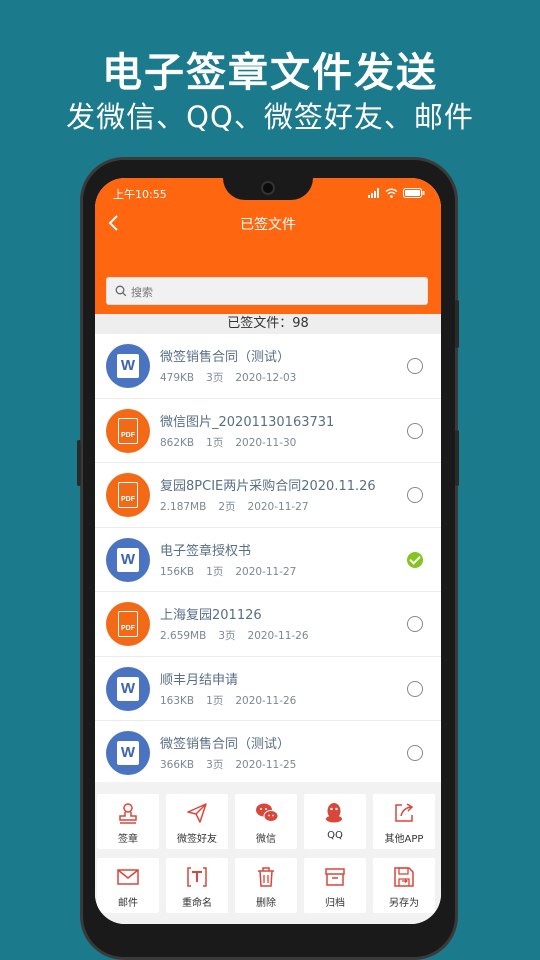 This screenshot has width=540, height=960. What do you see at coordinates (268, 688) in the screenshot?
I see `file-row: W 顺丰月结申请 163KB 1页 2020-11-26` at bounding box center [268, 688].